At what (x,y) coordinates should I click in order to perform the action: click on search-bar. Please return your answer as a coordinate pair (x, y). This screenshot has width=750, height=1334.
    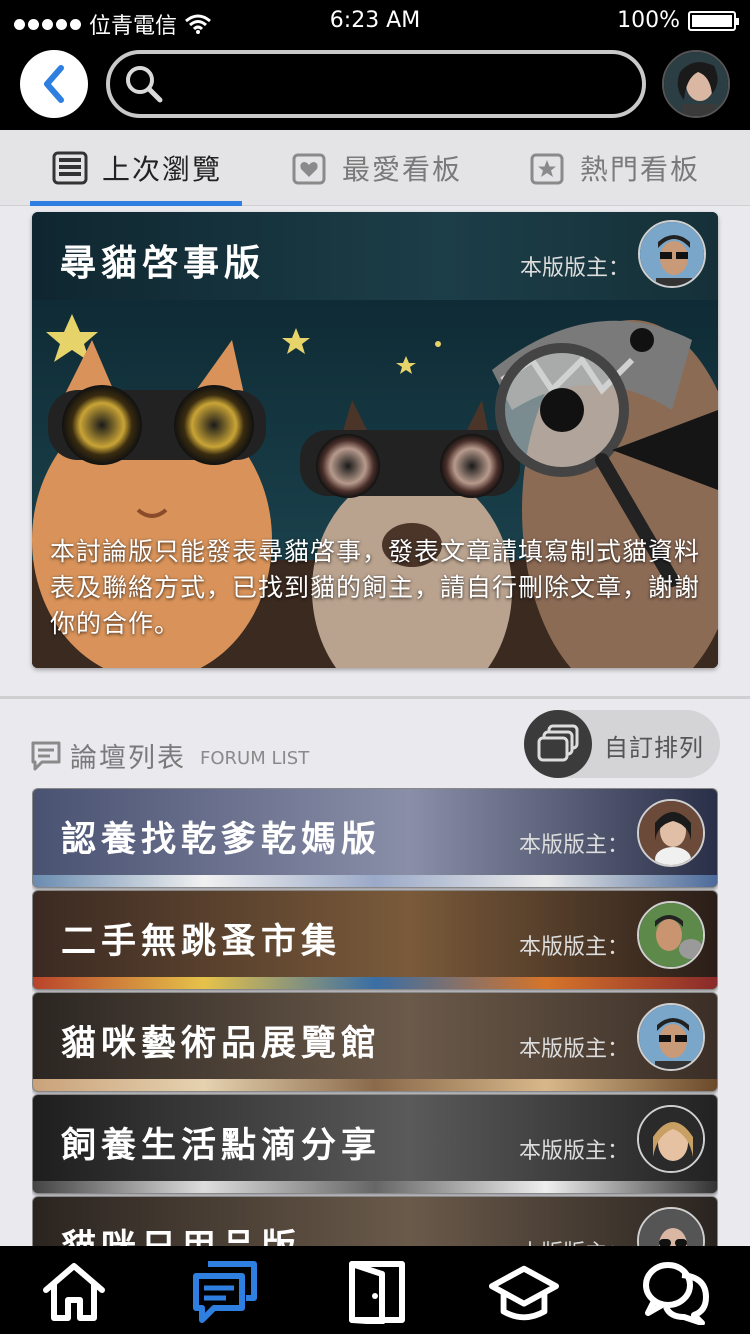
    Looking at the image, I should click on (376, 84).